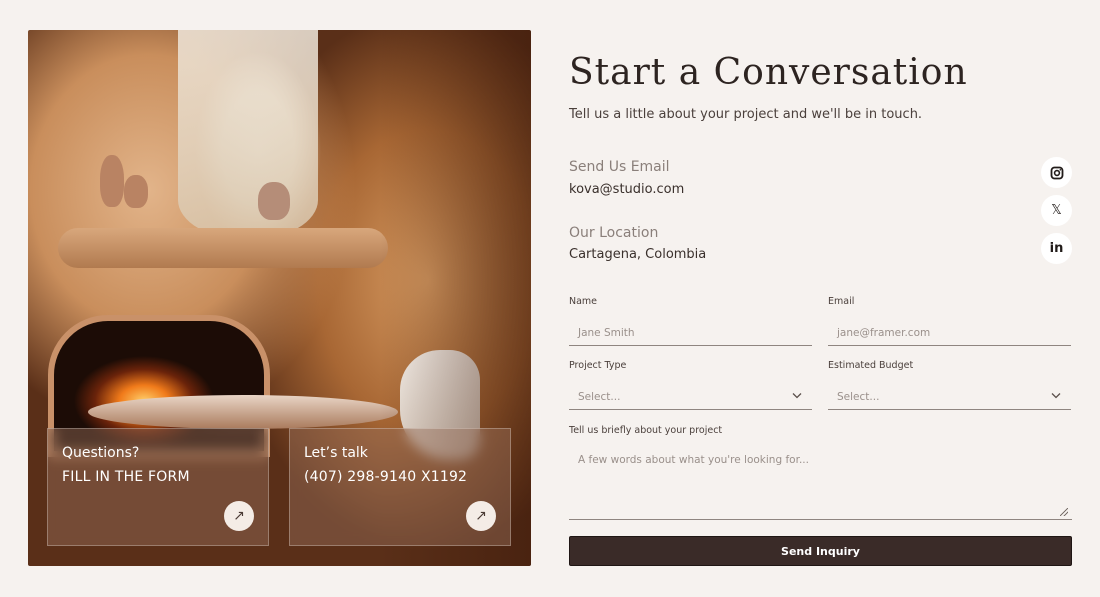 The image size is (1100, 597). What do you see at coordinates (598, 365) in the screenshot?
I see `project-type-label: Project Type` at bounding box center [598, 365].